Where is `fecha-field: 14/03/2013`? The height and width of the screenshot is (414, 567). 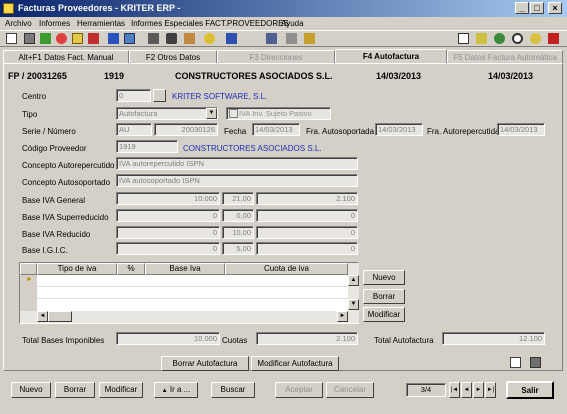
fecha-field: 14/03/2013 is located at coordinates (276, 129).